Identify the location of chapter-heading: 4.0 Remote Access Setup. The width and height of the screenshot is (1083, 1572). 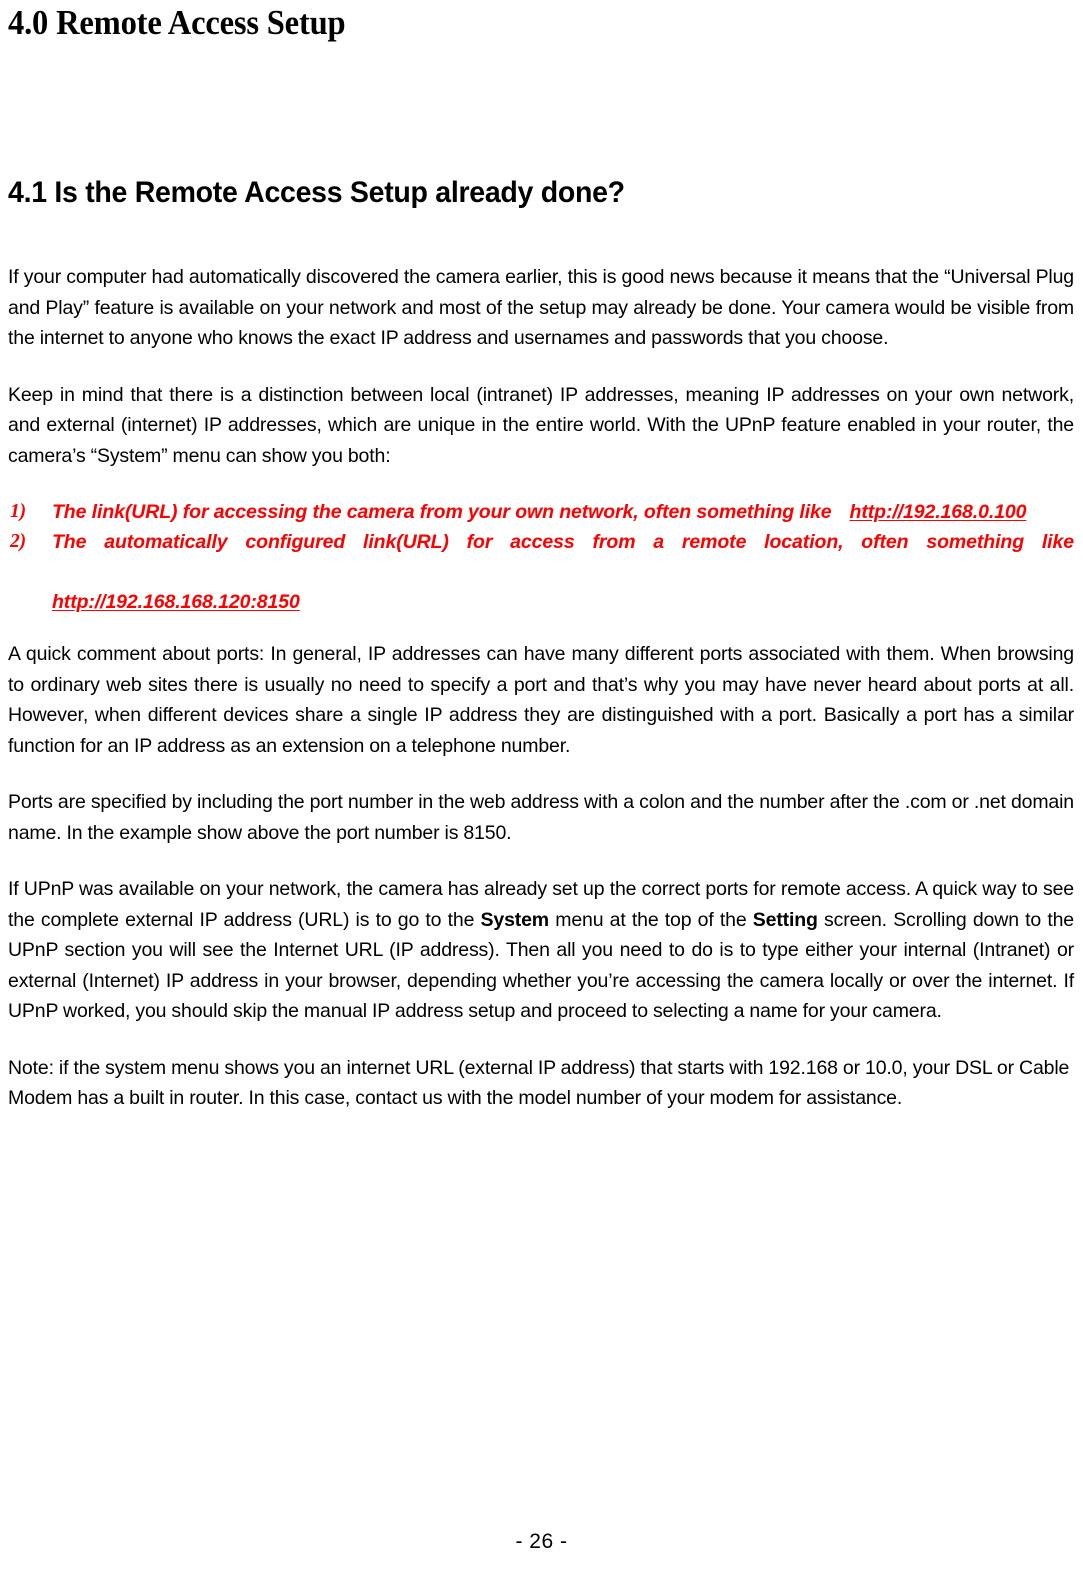
(177, 22).